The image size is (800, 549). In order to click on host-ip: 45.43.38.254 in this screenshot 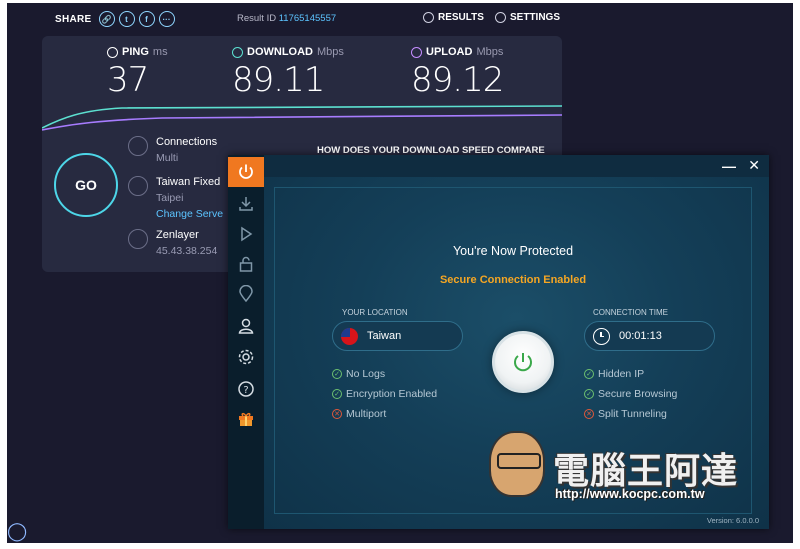, I will do `click(187, 251)`.